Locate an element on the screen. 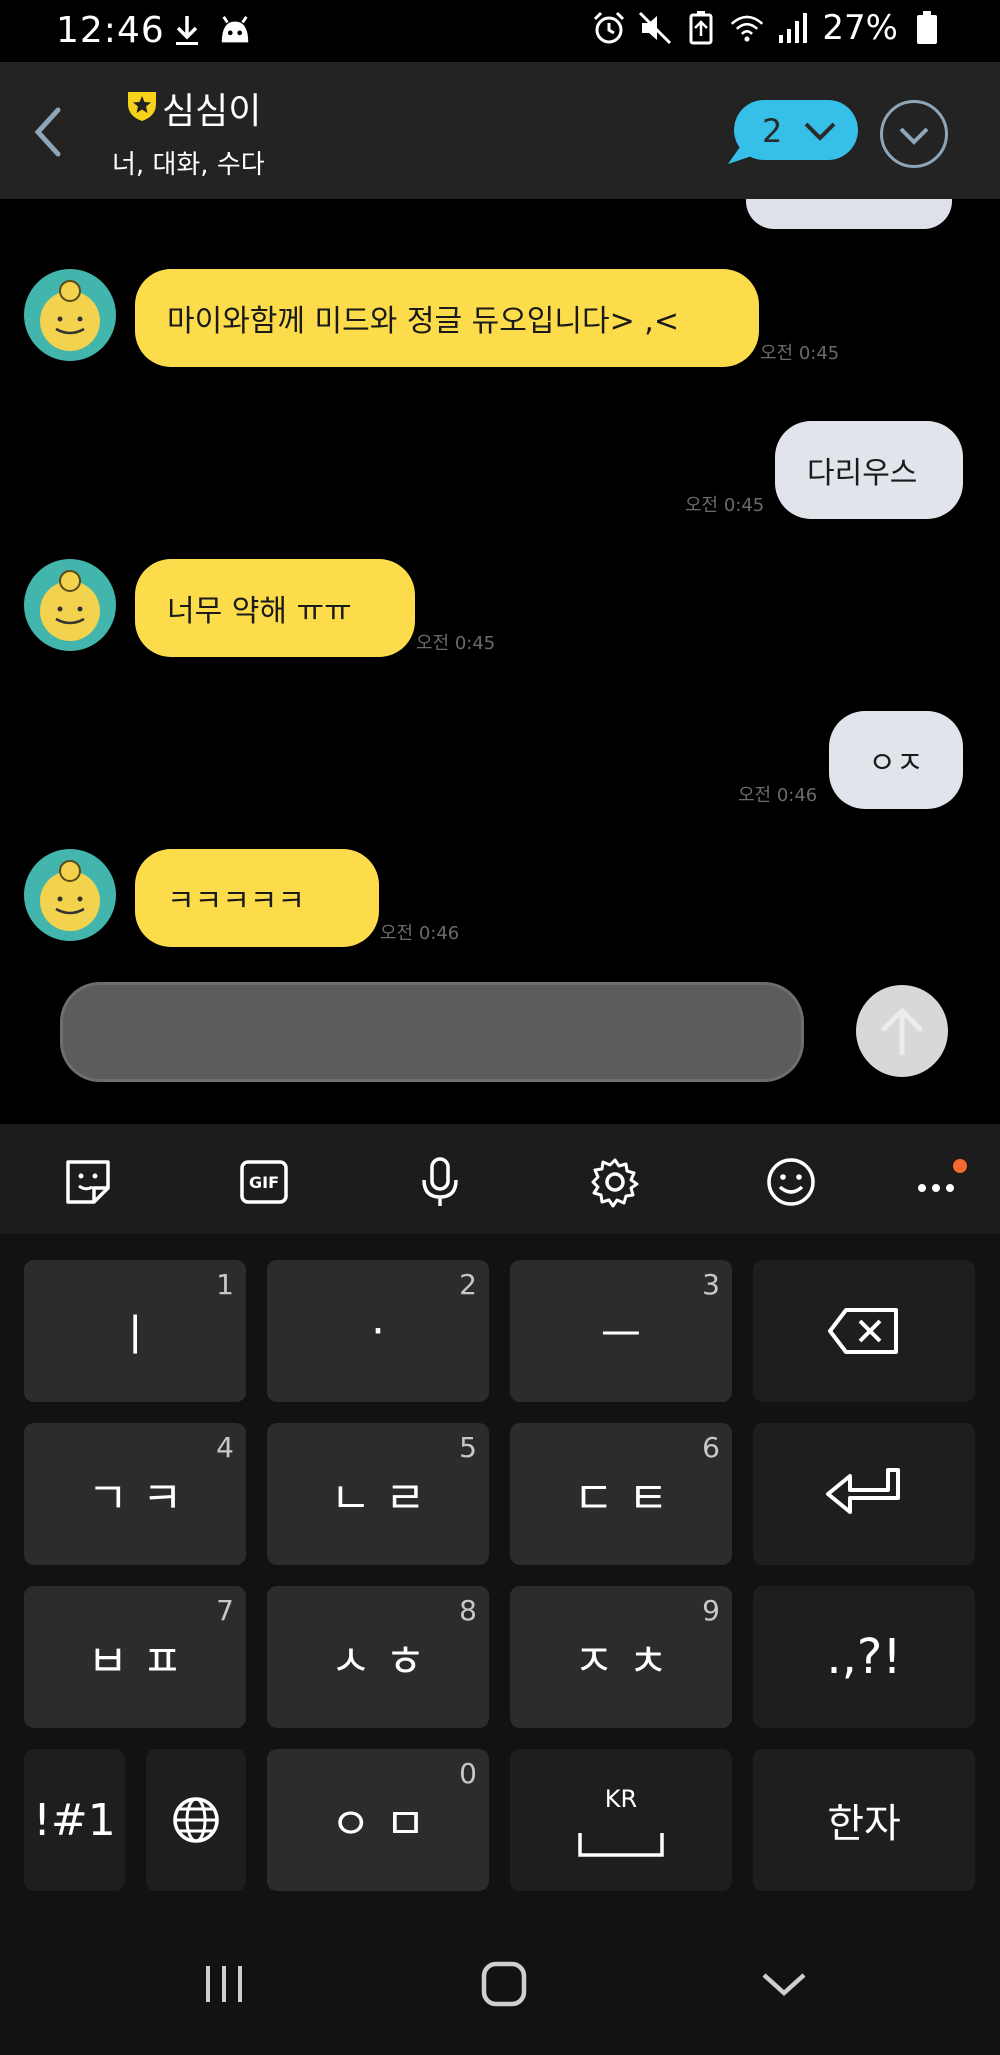 This screenshot has height=2055, width=1000. back-arrow-icon is located at coordinates (47, 132).